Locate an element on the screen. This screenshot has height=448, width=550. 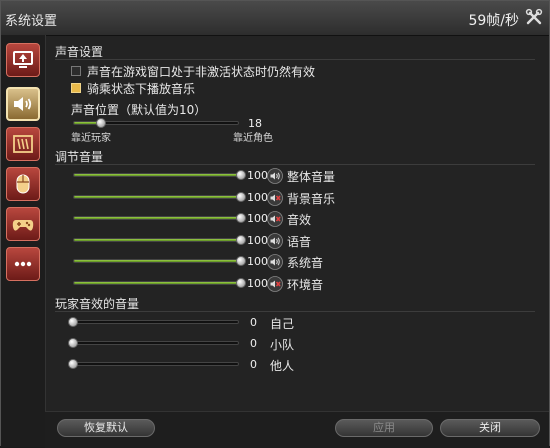
volume-label: 音效 is located at coordinates (299, 220).